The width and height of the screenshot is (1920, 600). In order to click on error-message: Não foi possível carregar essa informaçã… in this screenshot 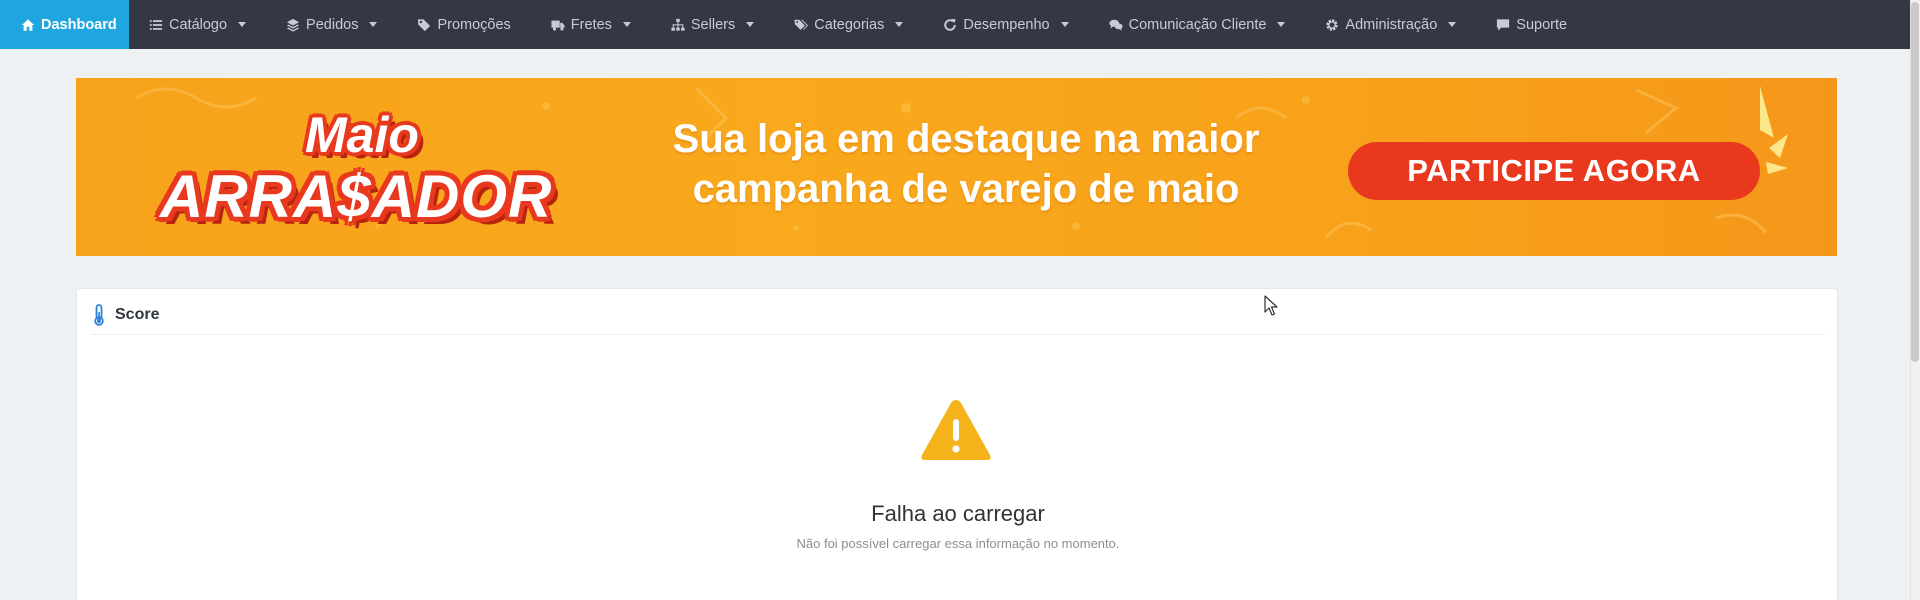, I will do `click(958, 543)`.